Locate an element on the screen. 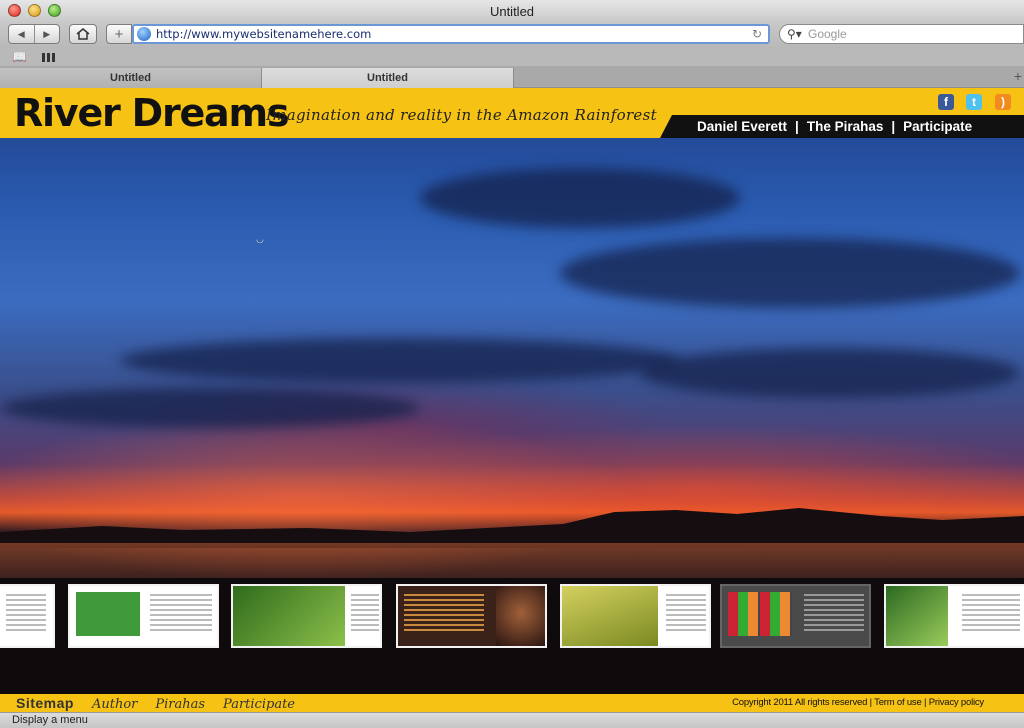 Image resolution: width=1024 pixels, height=728 pixels. twitter-icon: t is located at coordinates (974, 102).